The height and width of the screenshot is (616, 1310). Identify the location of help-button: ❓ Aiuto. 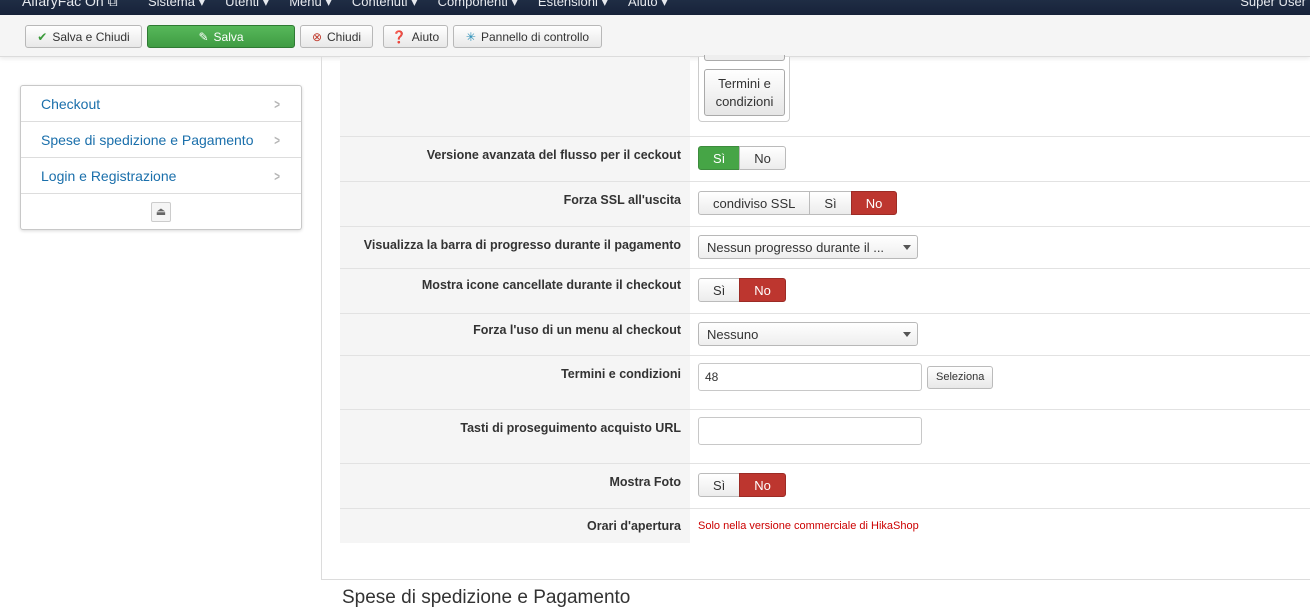
(415, 36).